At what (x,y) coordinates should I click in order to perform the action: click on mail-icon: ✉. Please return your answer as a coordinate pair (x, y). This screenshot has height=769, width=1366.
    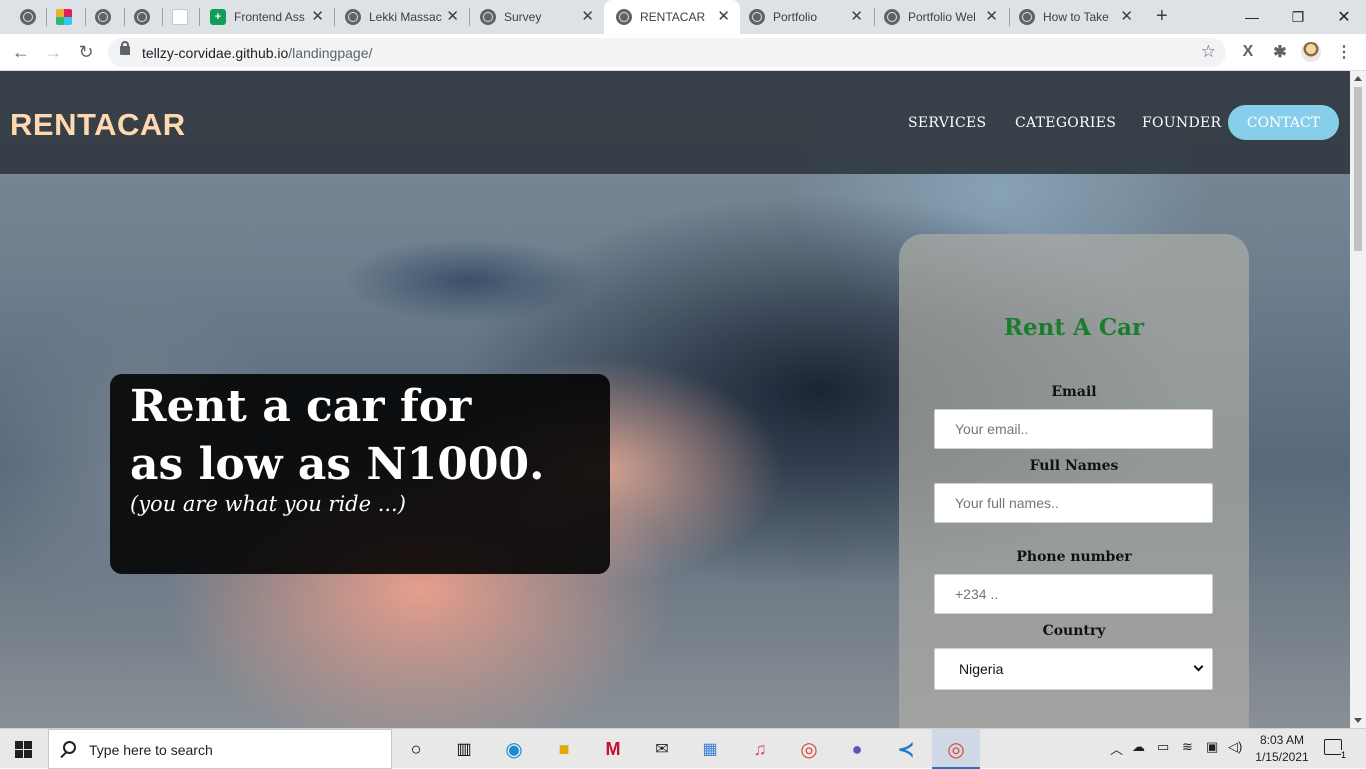
    Looking at the image, I should click on (662, 749).